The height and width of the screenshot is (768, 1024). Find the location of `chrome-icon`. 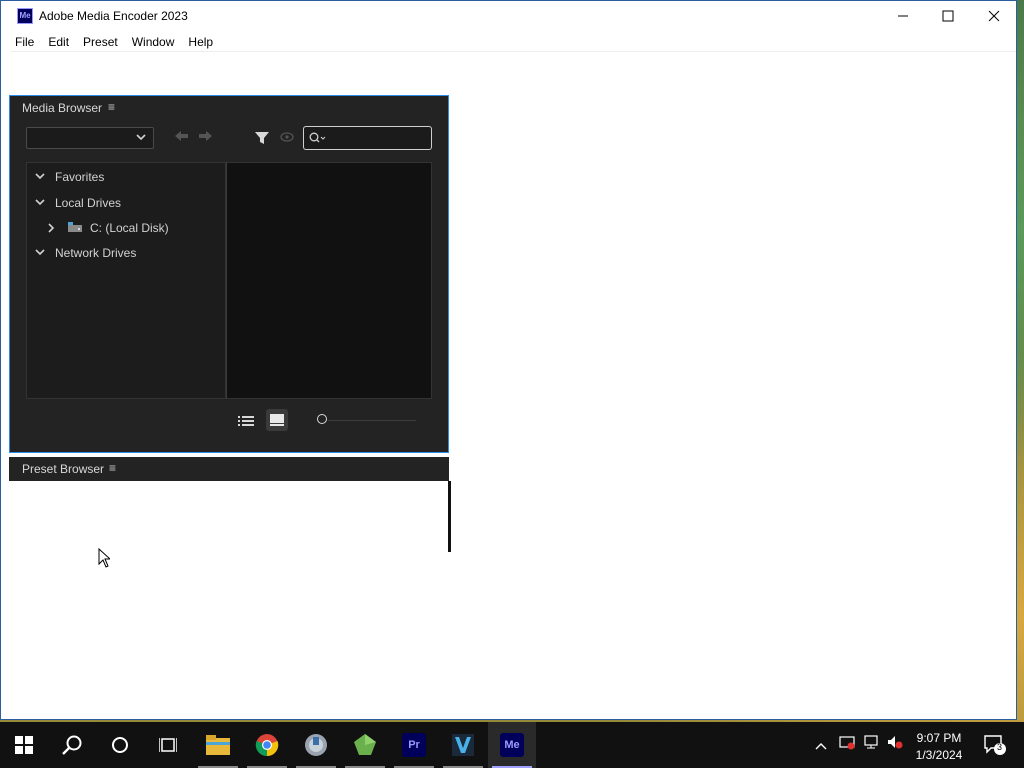

chrome-icon is located at coordinates (267, 745).